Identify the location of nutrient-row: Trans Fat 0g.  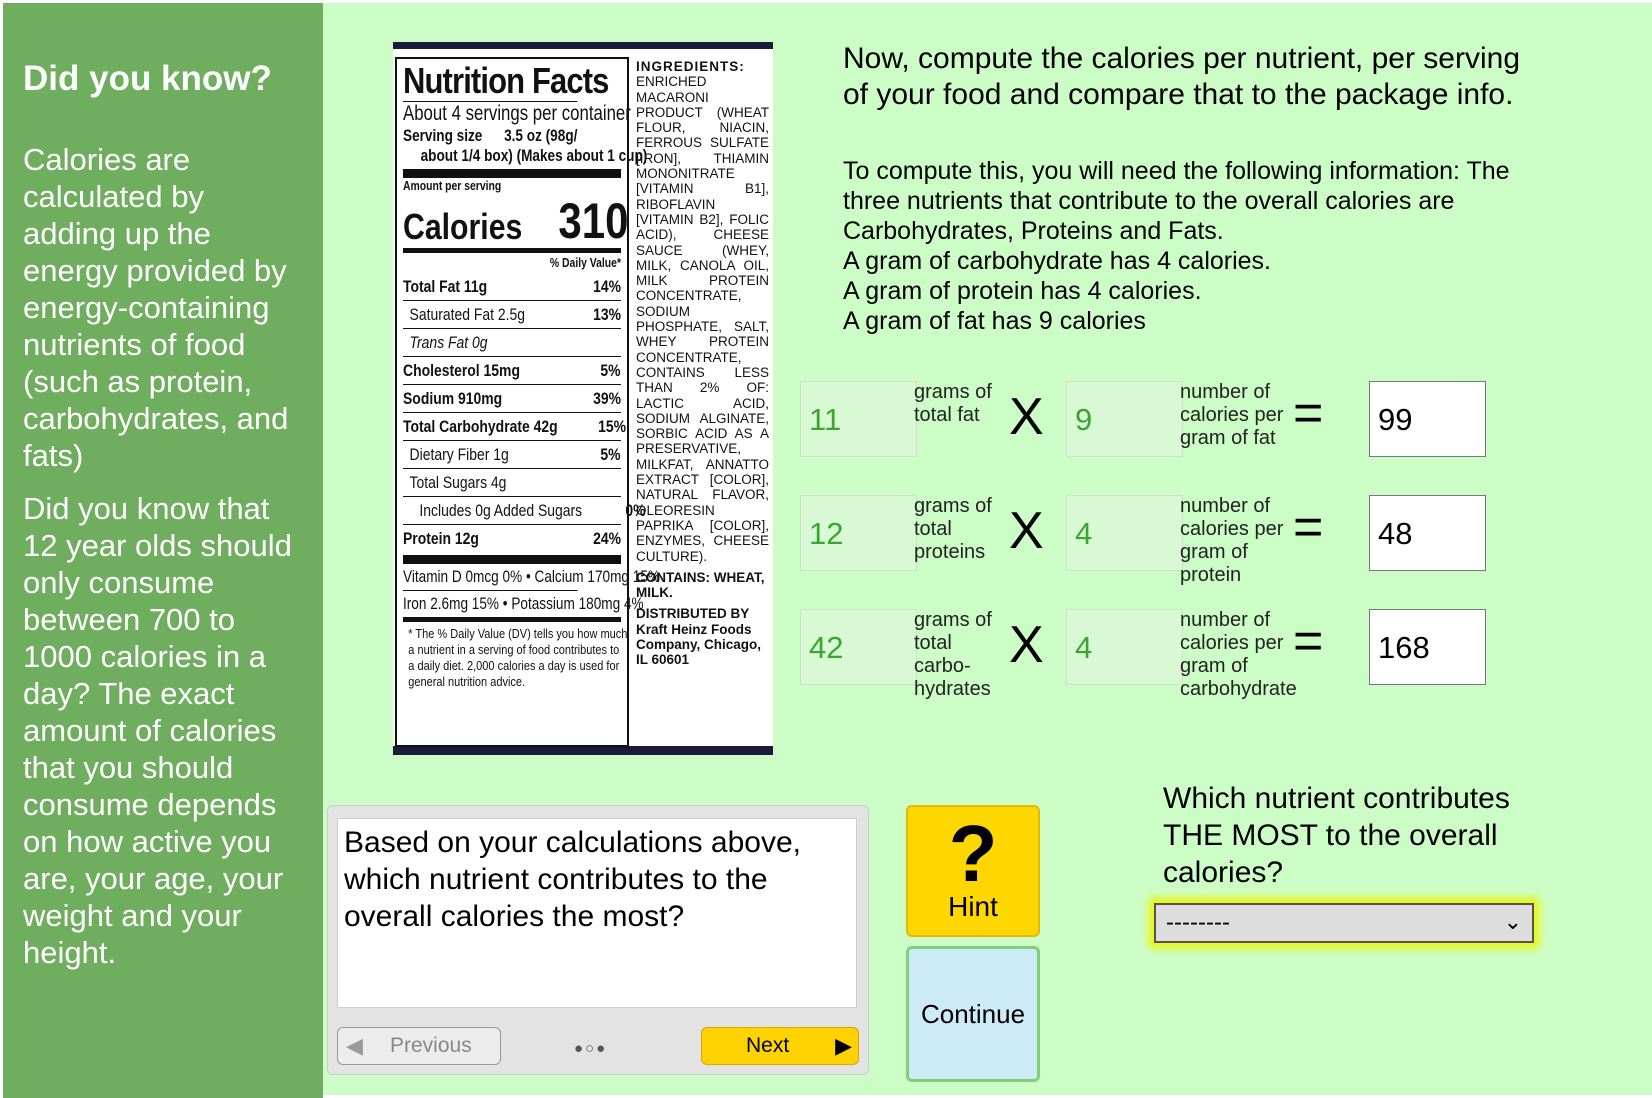
(512, 342).